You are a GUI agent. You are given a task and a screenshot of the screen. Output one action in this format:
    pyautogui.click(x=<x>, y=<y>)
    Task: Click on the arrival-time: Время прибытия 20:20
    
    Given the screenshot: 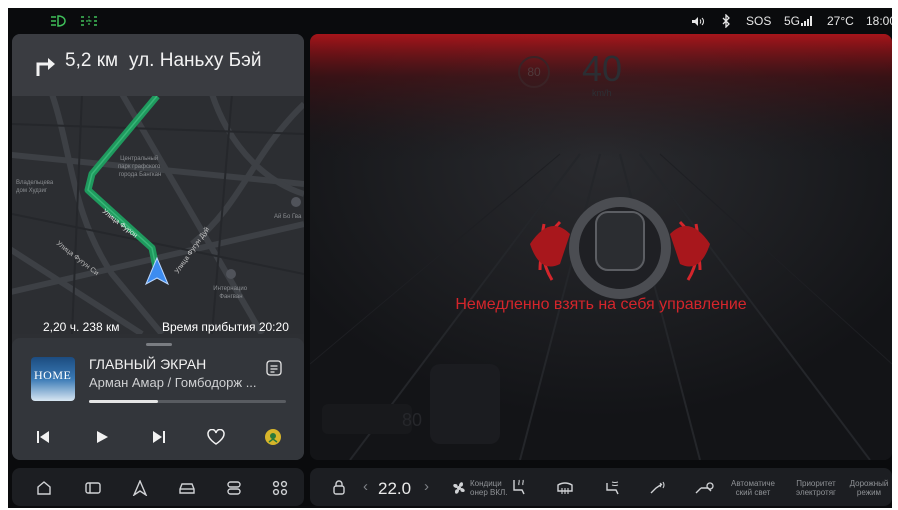 What is the action you would take?
    pyautogui.click(x=225, y=327)
    